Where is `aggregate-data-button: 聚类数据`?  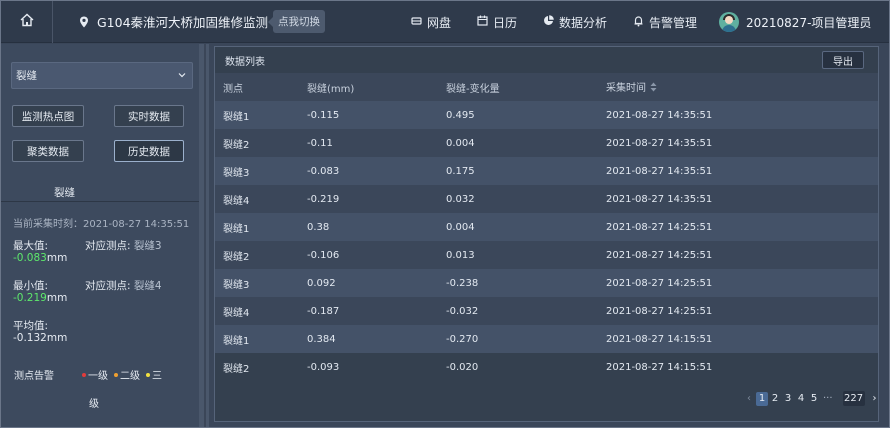
aggregate-data-button: 聚类数据 is located at coordinates (48, 151).